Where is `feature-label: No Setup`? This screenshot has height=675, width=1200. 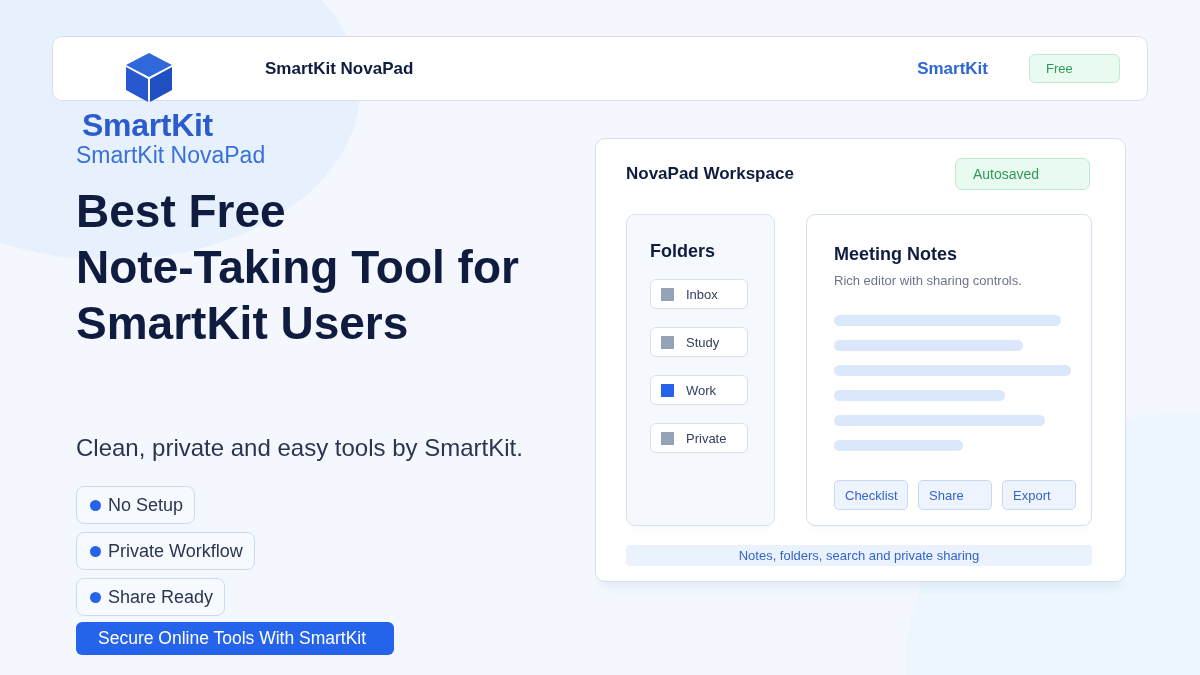
feature-label: No Setup is located at coordinates (146, 505).